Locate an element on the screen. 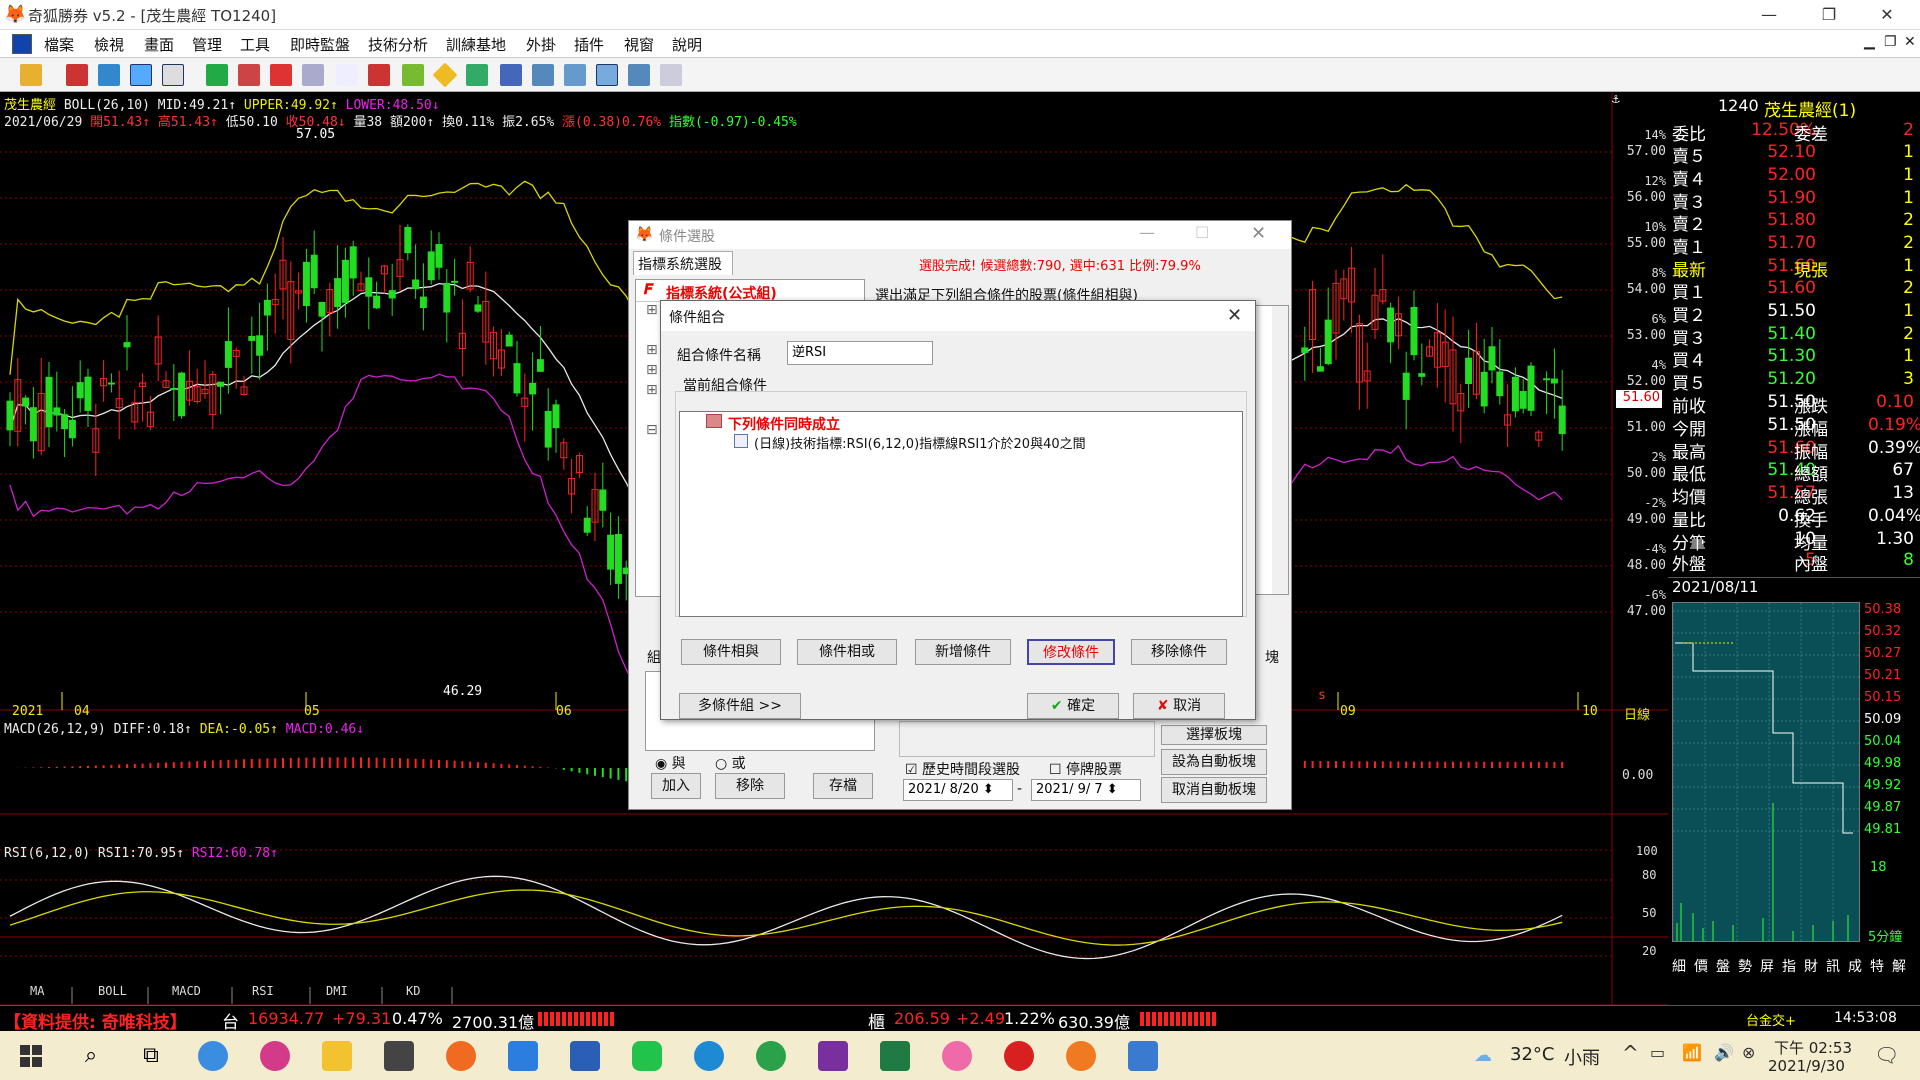 The height and width of the screenshot is (1080, 1920). s-app-icon is located at coordinates (275, 1056).